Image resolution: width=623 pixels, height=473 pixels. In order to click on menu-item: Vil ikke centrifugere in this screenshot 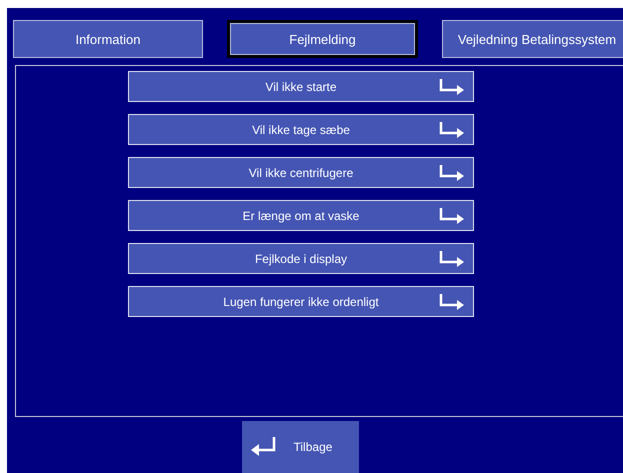, I will do `click(301, 172)`.